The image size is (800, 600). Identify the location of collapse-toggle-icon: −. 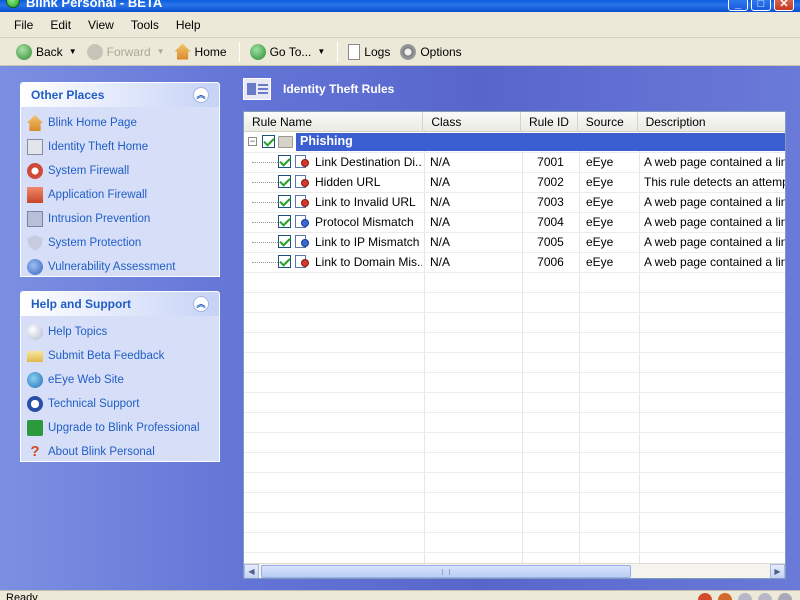
(252, 141).